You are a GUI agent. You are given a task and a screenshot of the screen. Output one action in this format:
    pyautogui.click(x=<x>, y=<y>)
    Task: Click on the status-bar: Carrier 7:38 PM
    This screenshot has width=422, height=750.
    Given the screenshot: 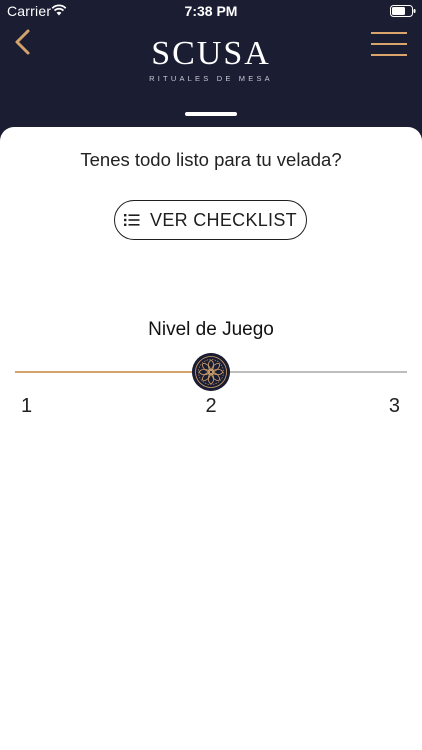 What is the action you would take?
    pyautogui.click(x=211, y=11)
    